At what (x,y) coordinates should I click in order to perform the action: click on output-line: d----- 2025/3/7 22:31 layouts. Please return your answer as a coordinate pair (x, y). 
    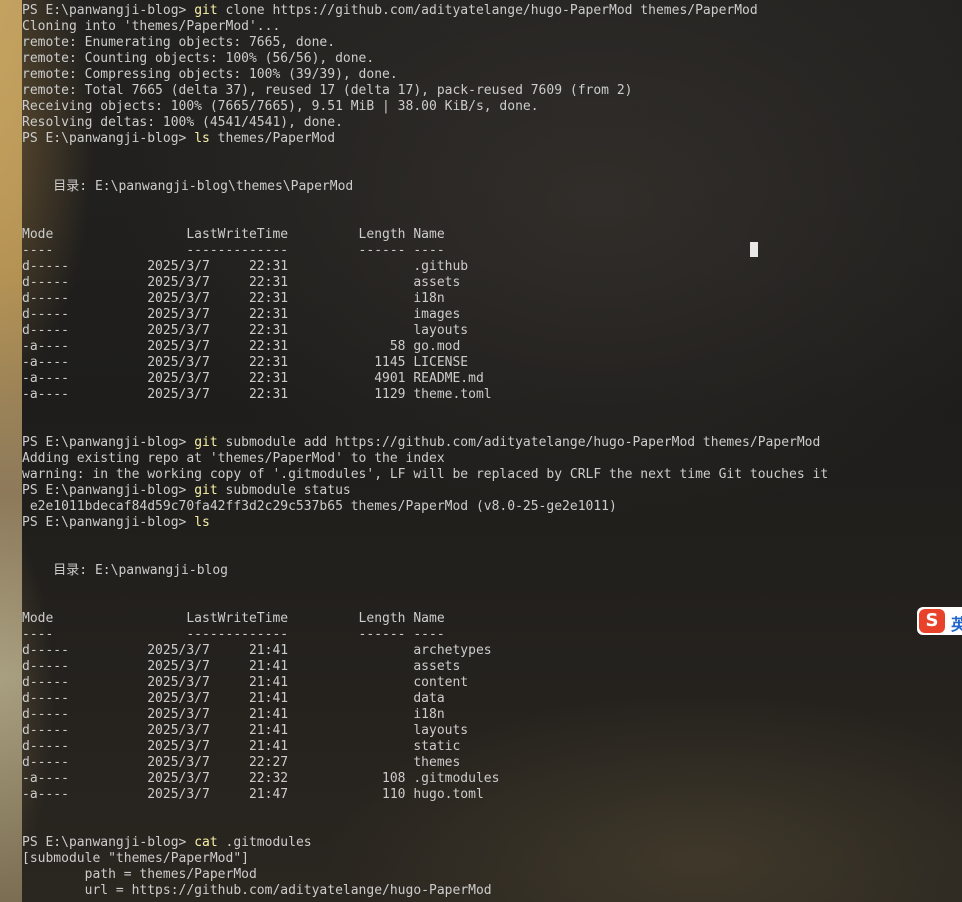
    Looking at the image, I should click on (245, 330).